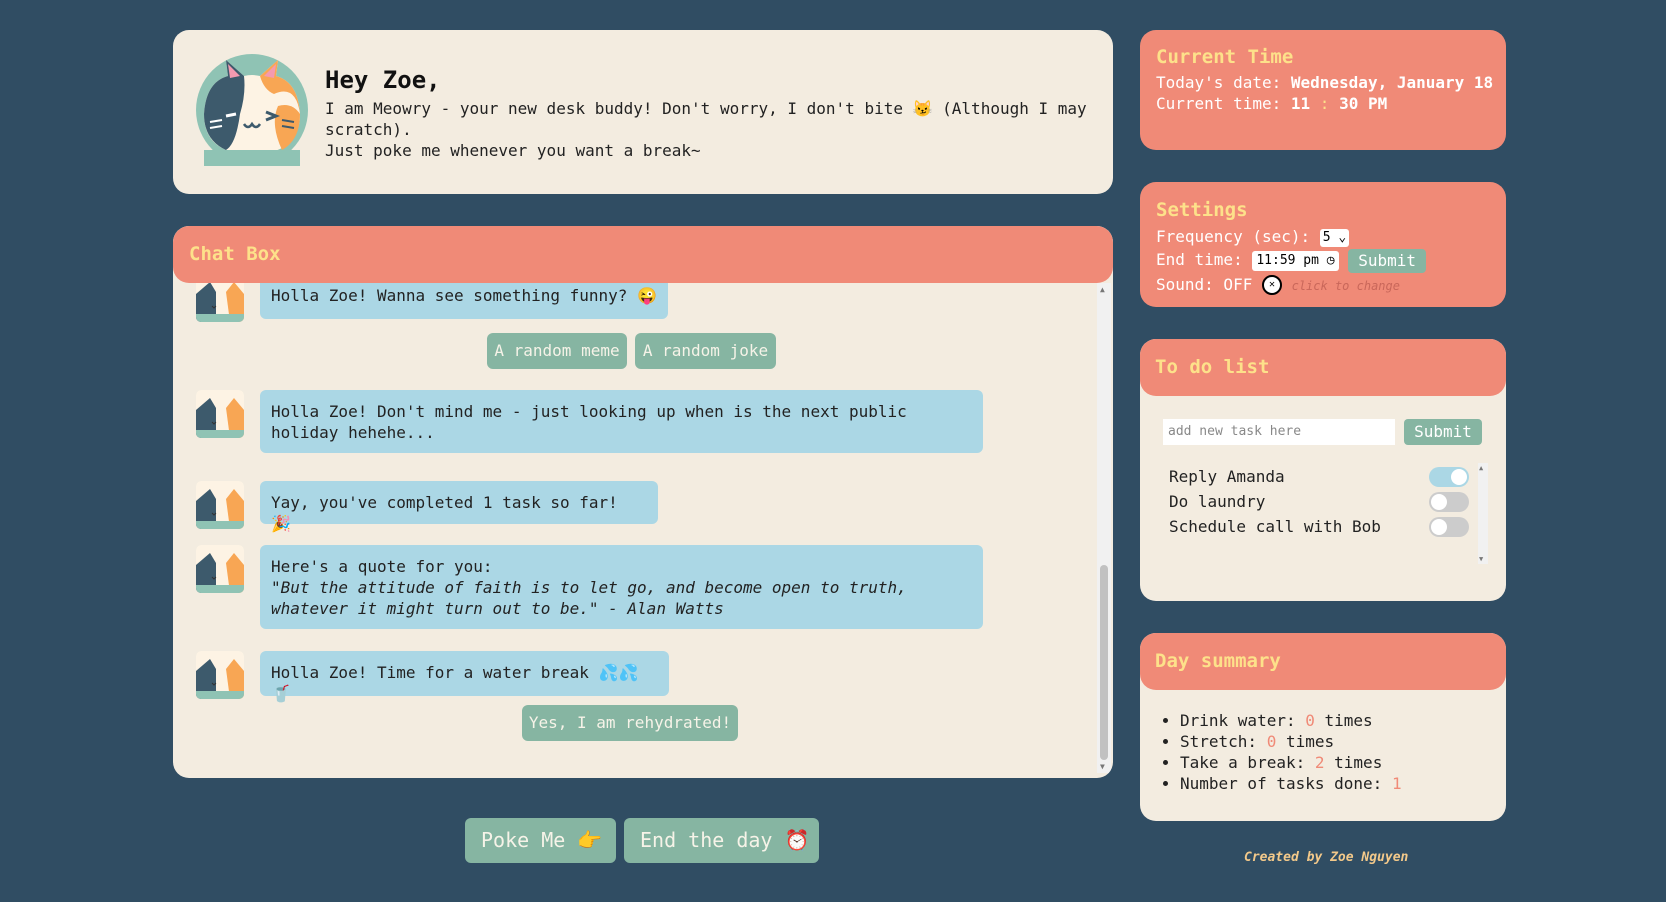 The image size is (1666, 902). Describe the element at coordinates (1217, 501) in the screenshot. I see `task-label: Do laundry` at that location.